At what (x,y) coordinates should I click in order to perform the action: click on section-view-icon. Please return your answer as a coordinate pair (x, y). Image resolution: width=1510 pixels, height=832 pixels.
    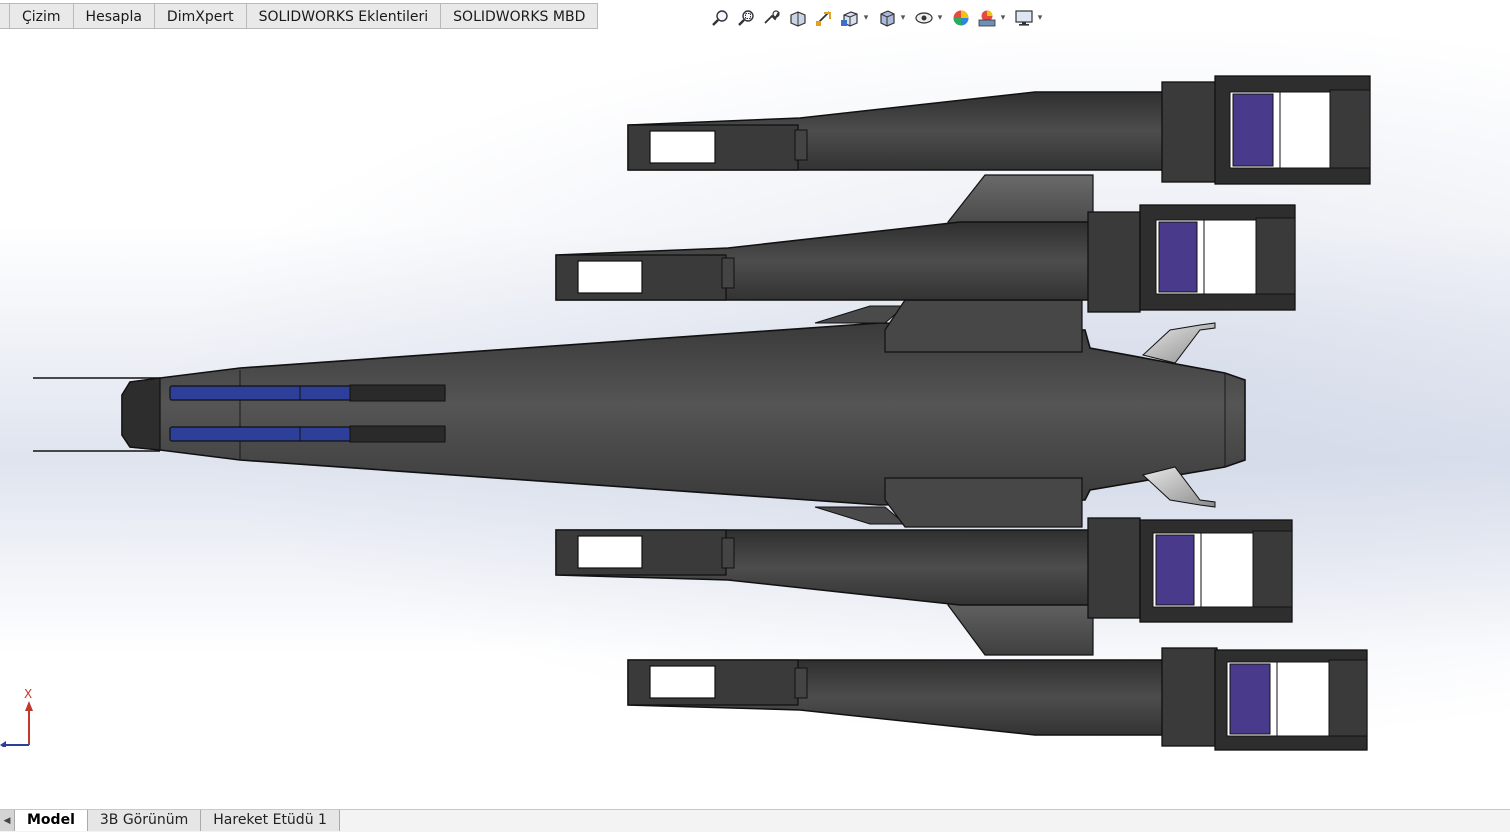
    Looking at the image, I should click on (798, 18).